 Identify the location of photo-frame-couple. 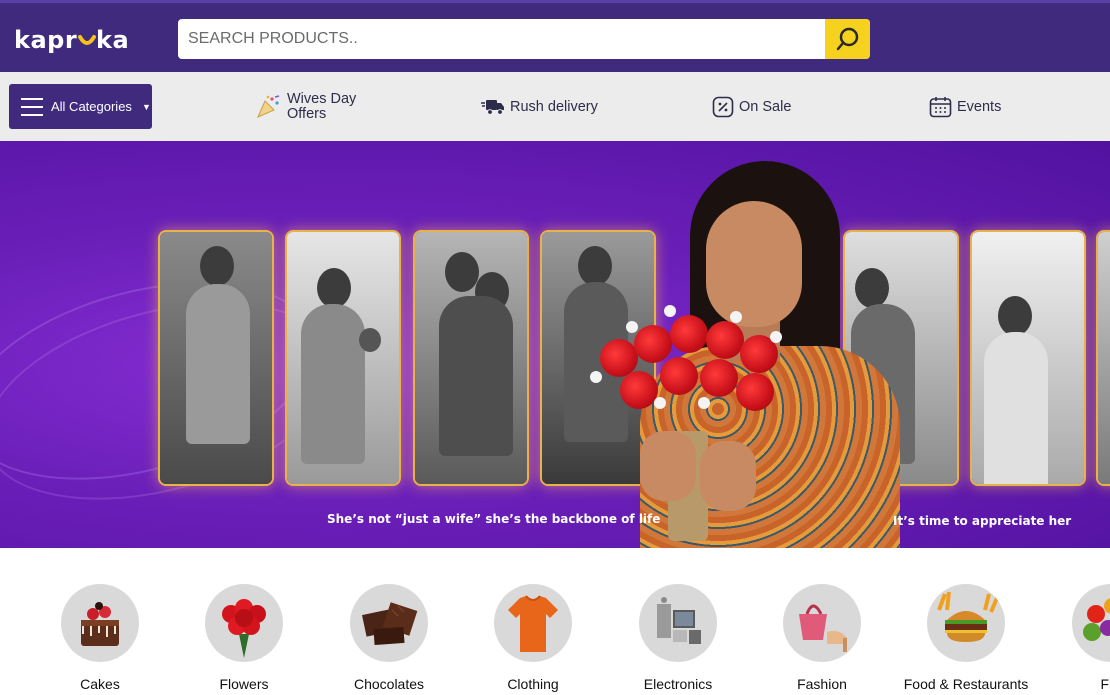
(471, 358).